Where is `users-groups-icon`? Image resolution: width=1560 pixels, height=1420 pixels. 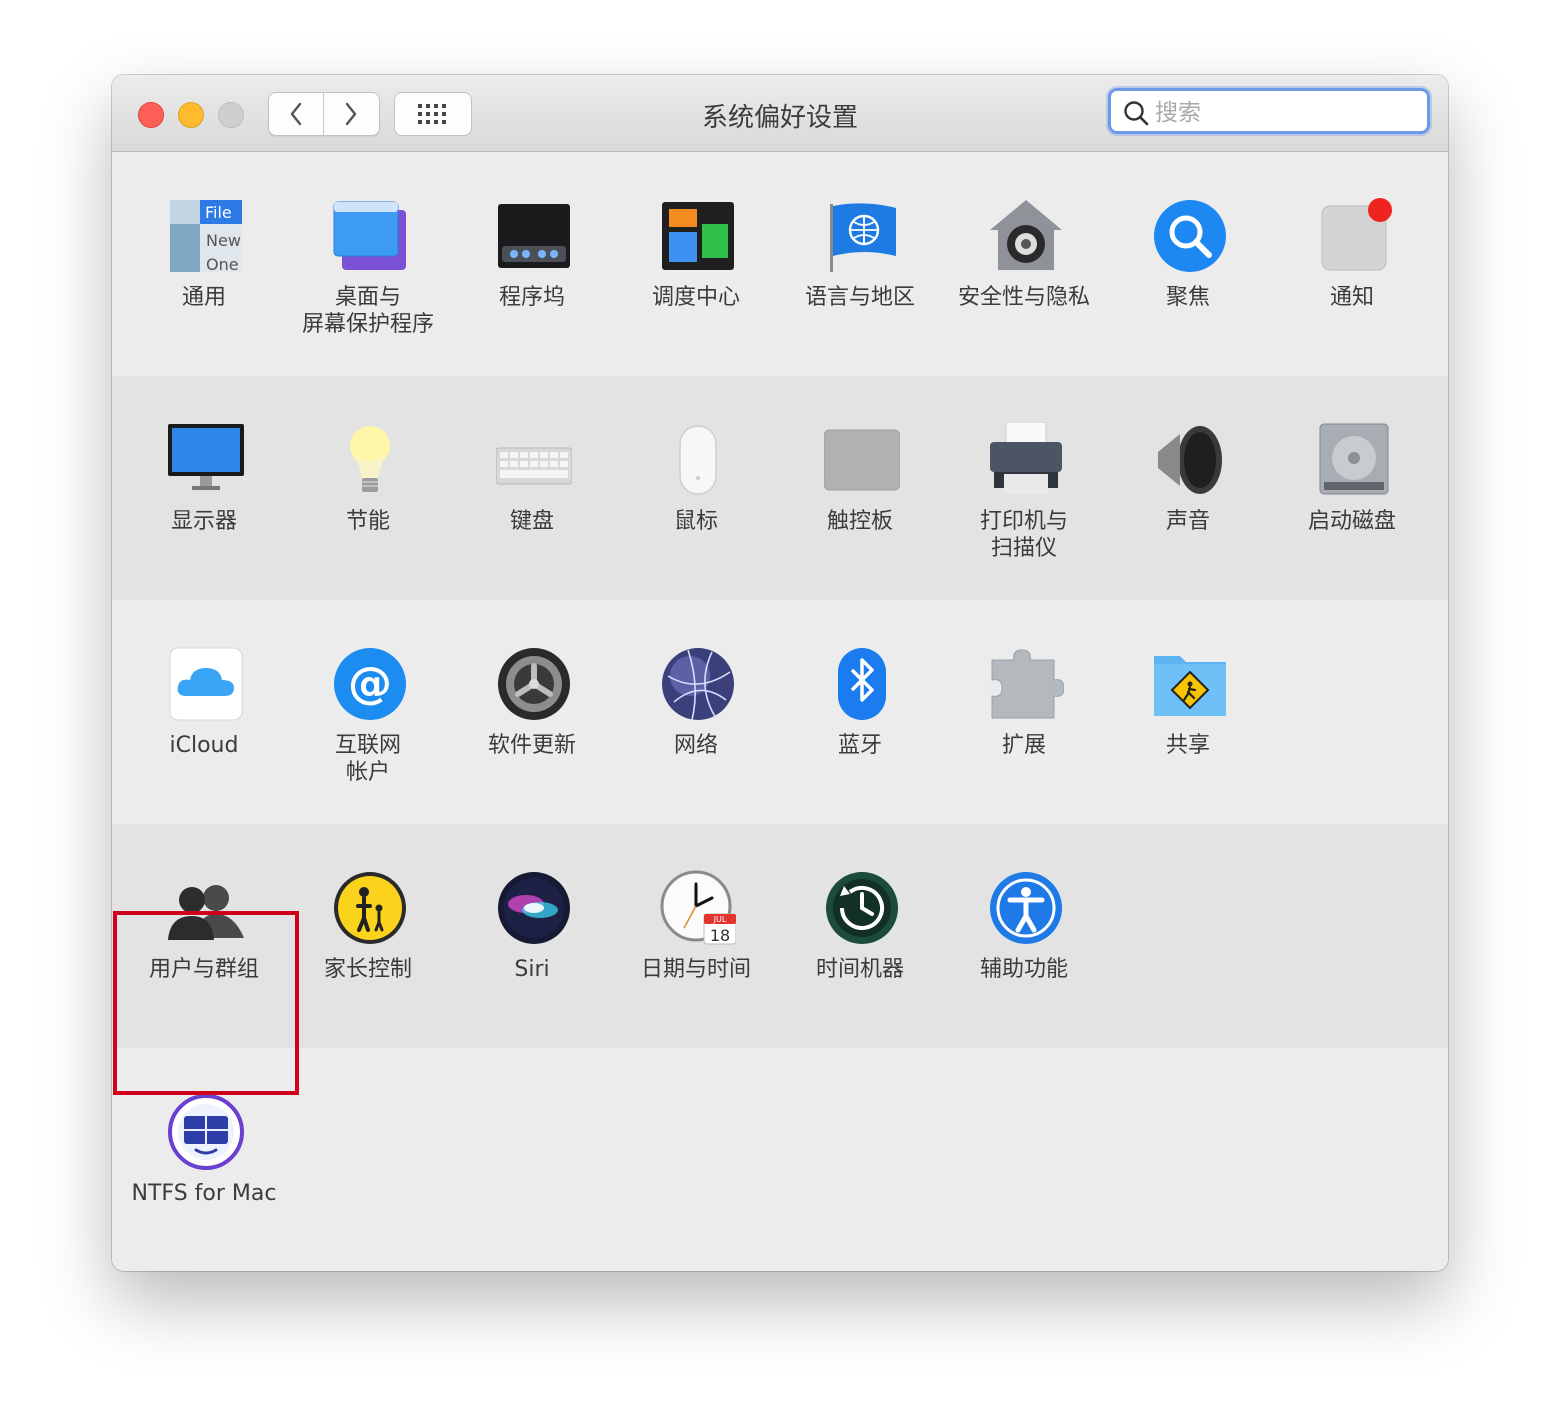 users-groups-icon is located at coordinates (206, 912).